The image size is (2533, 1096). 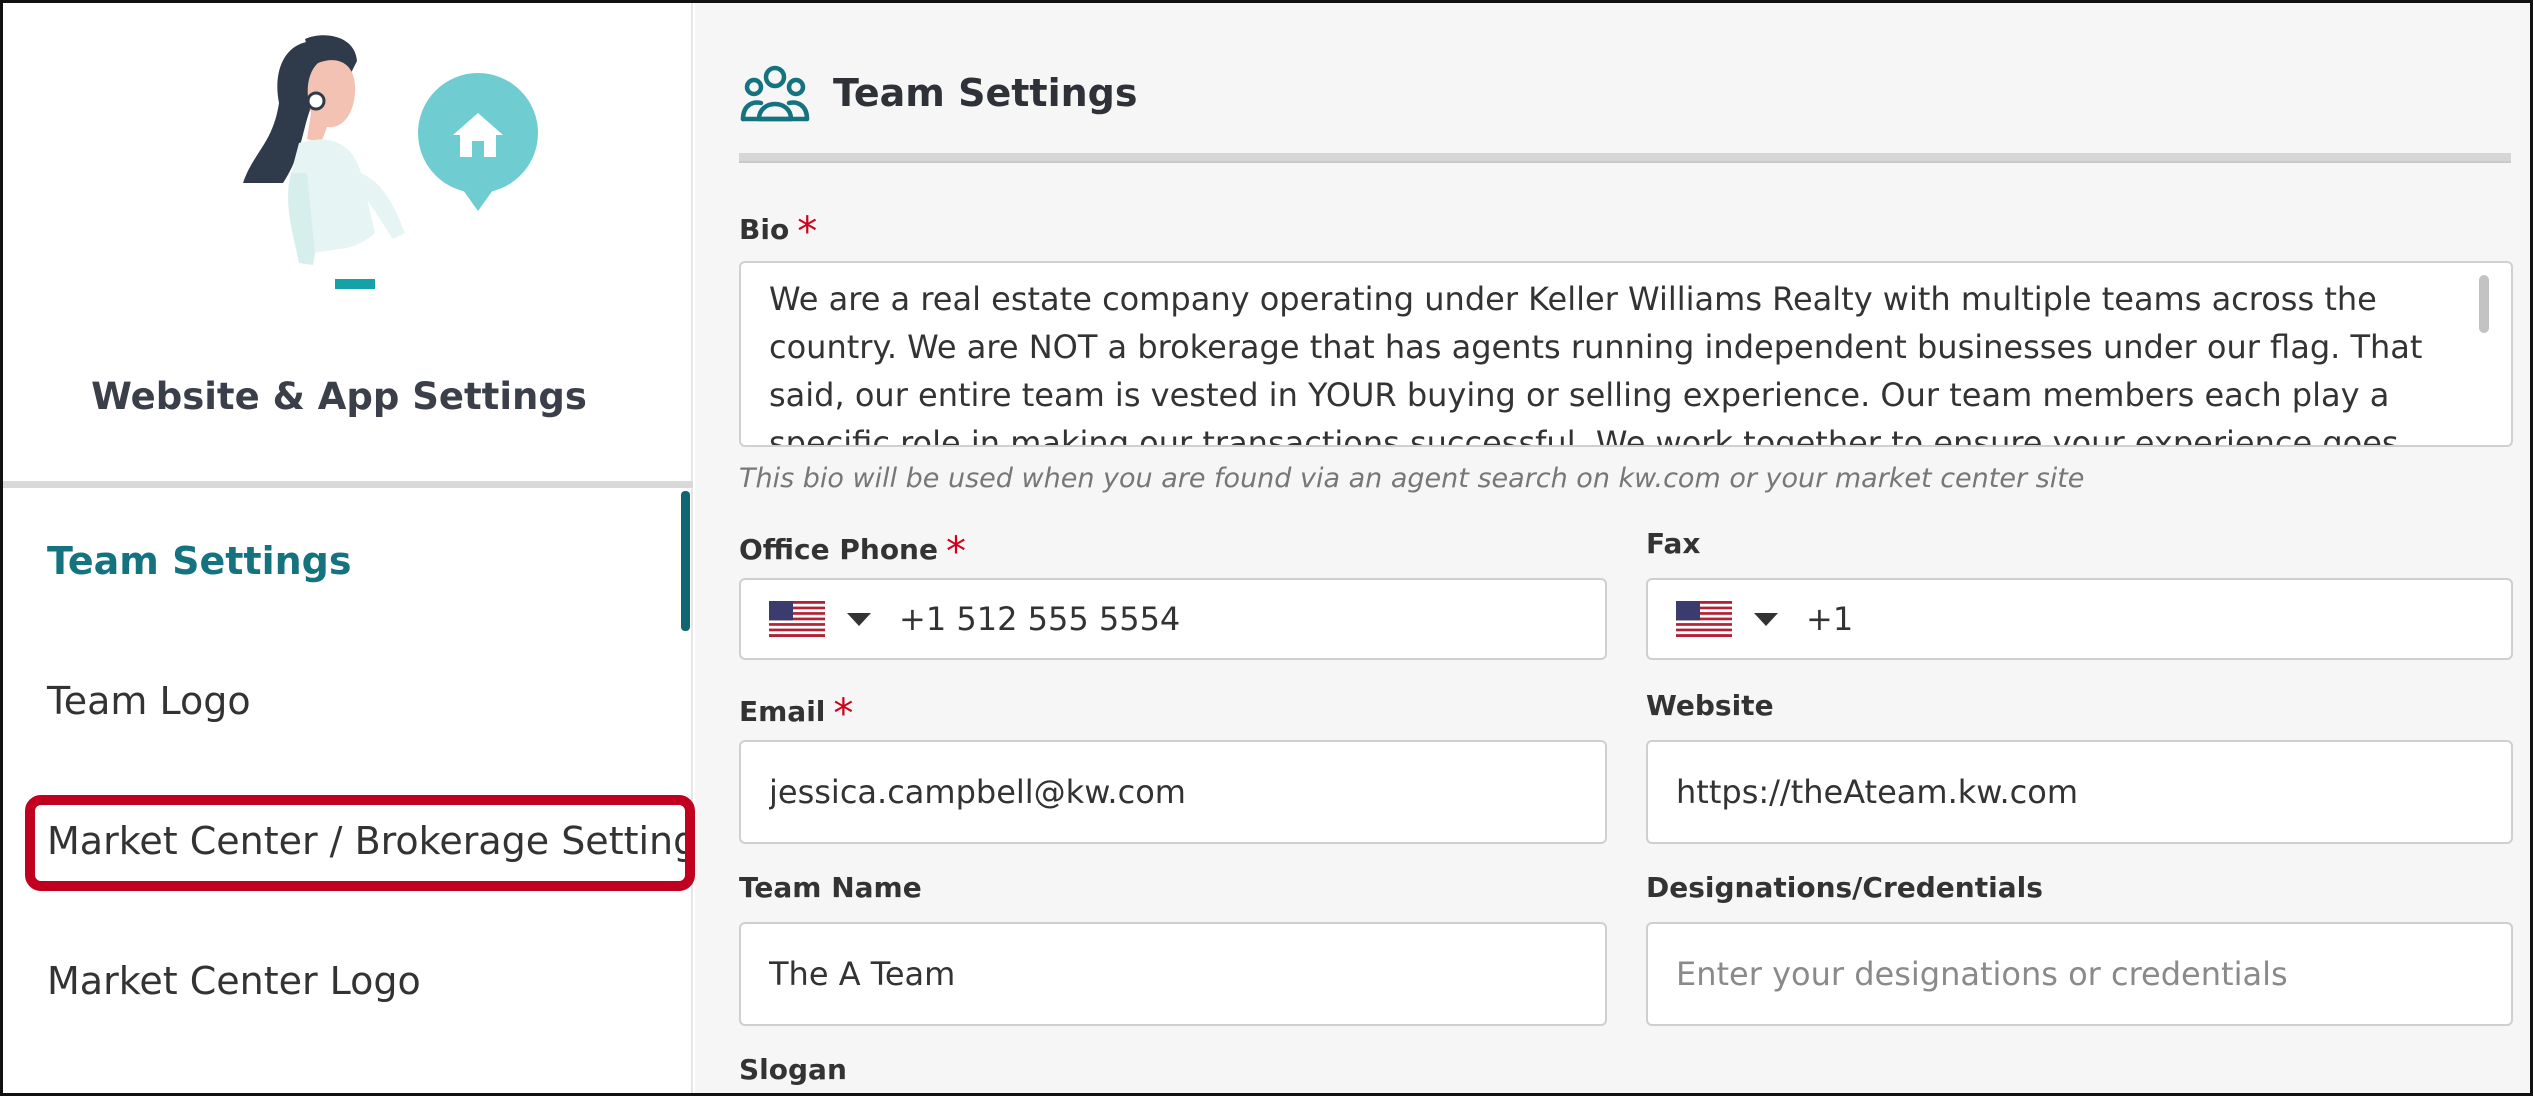 What do you see at coordinates (339, 396) in the screenshot?
I see `sidebar-title: Website & App Settings` at bounding box center [339, 396].